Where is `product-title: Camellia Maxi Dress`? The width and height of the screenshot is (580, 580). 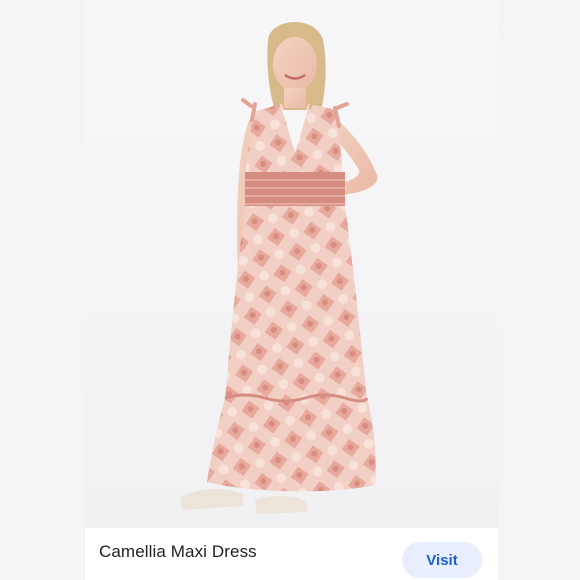
product-title: Camellia Maxi Dress is located at coordinates (178, 552).